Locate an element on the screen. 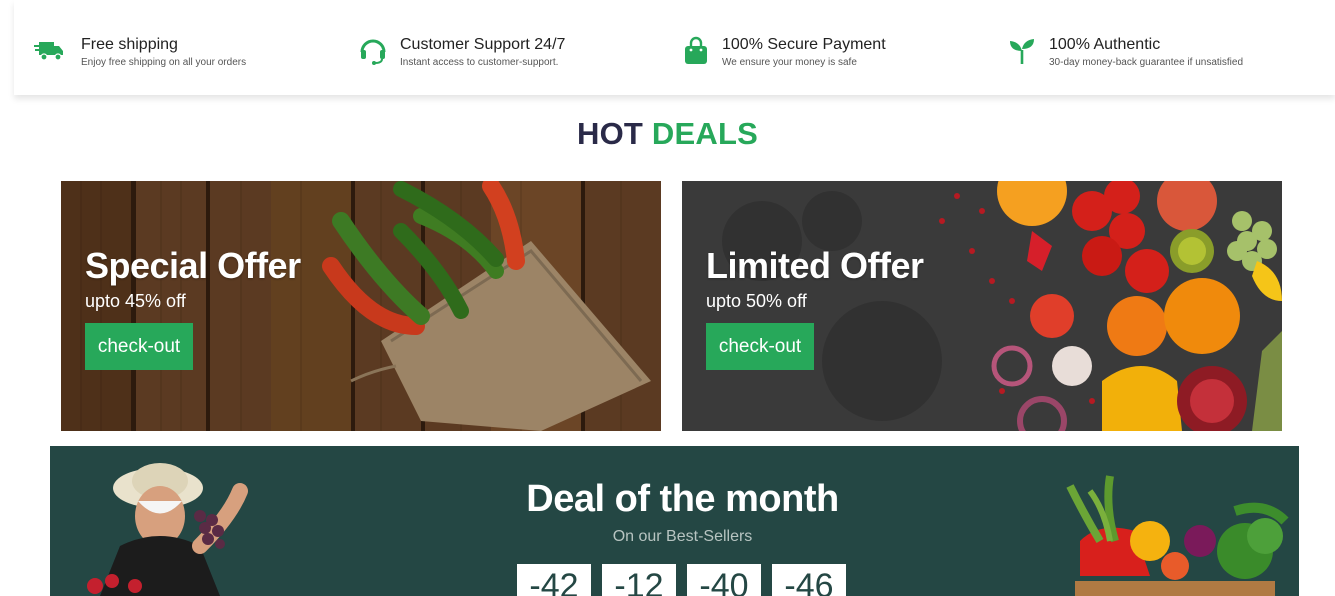 Image resolution: width=1335 pixels, height=596 pixels. countdown-seconds: -46 is located at coordinates (809, 580).